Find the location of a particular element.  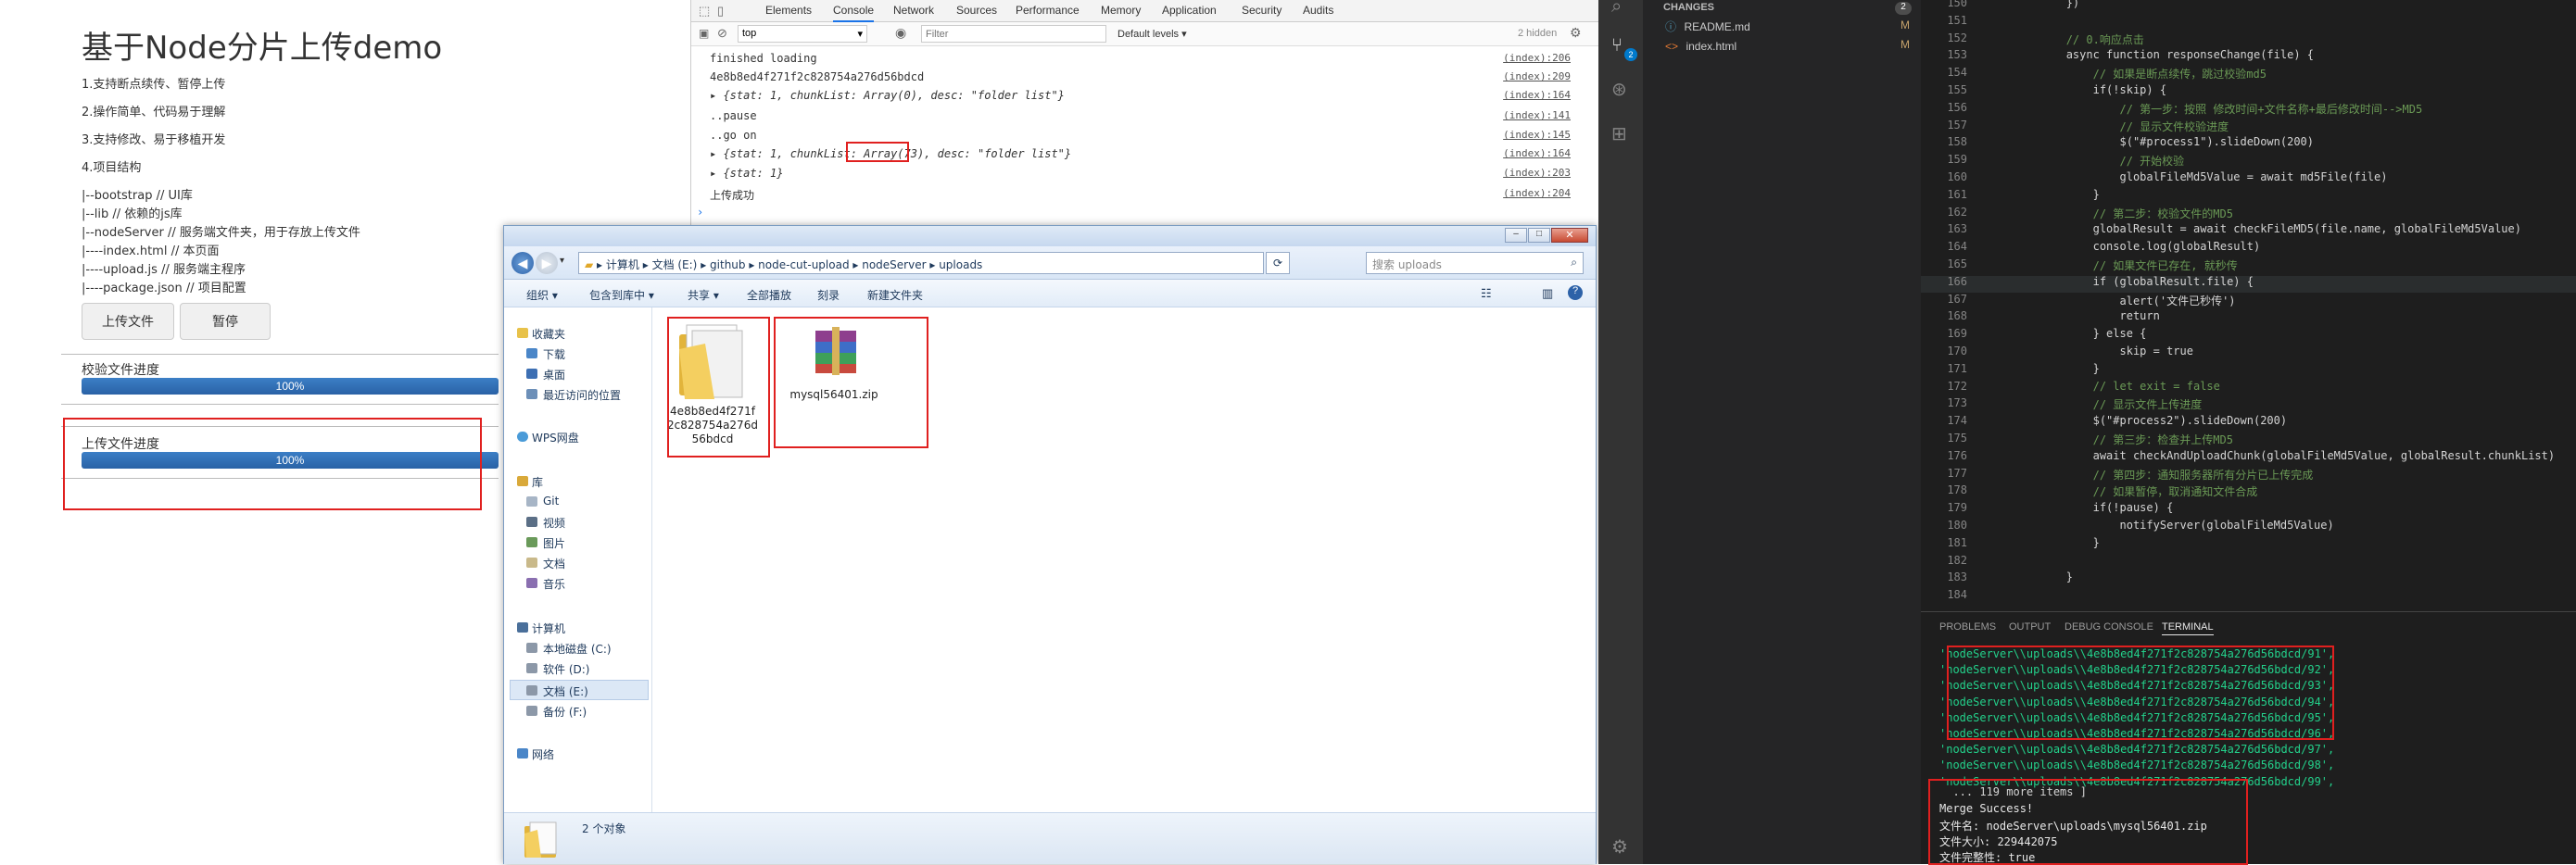

nav-item-drive-d: 软件 (D:) is located at coordinates (566, 669).